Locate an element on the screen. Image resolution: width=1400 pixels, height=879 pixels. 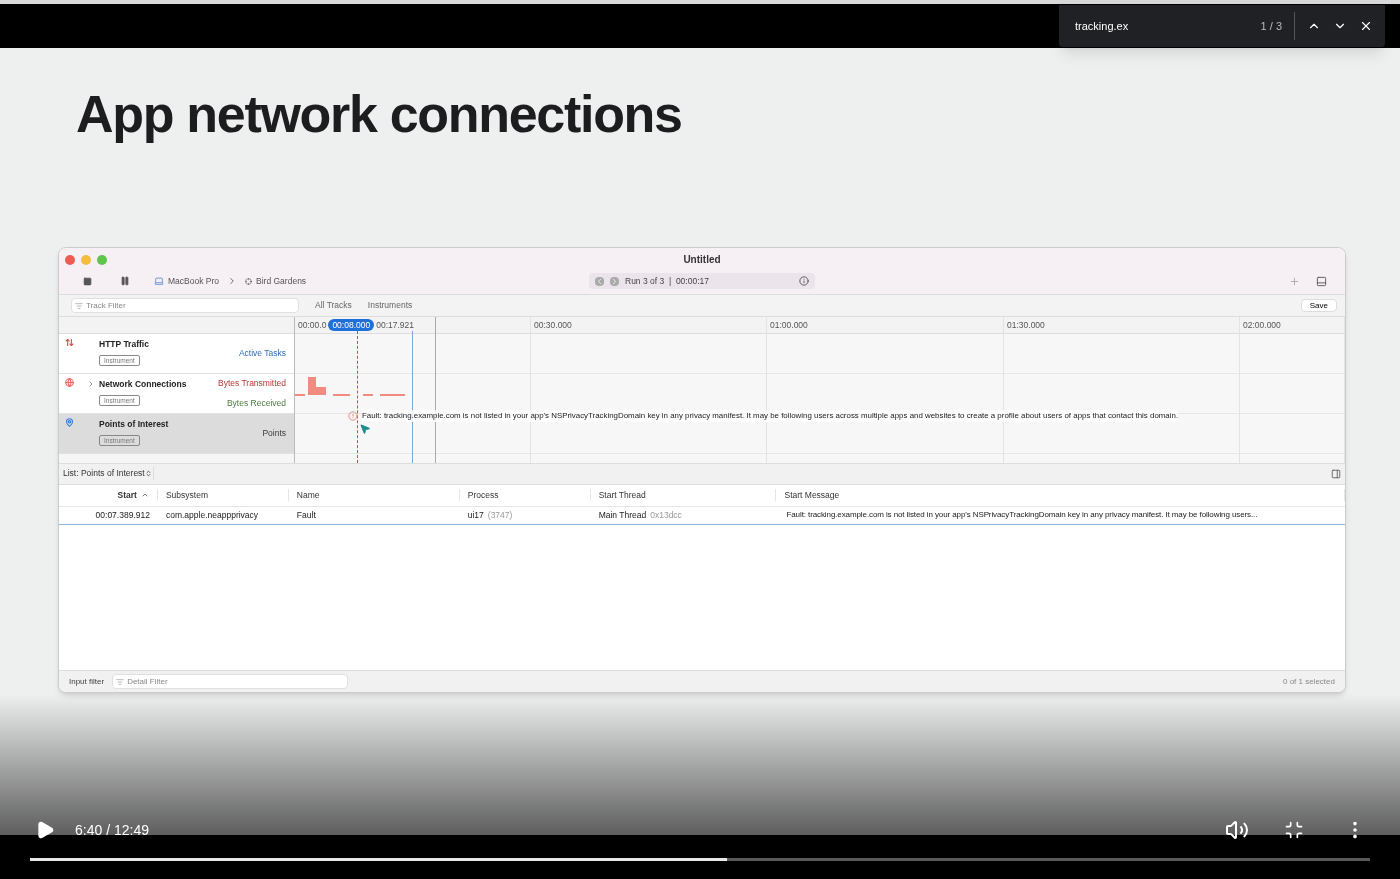
track-label: Bytes Received is located at coordinates (256, 403).